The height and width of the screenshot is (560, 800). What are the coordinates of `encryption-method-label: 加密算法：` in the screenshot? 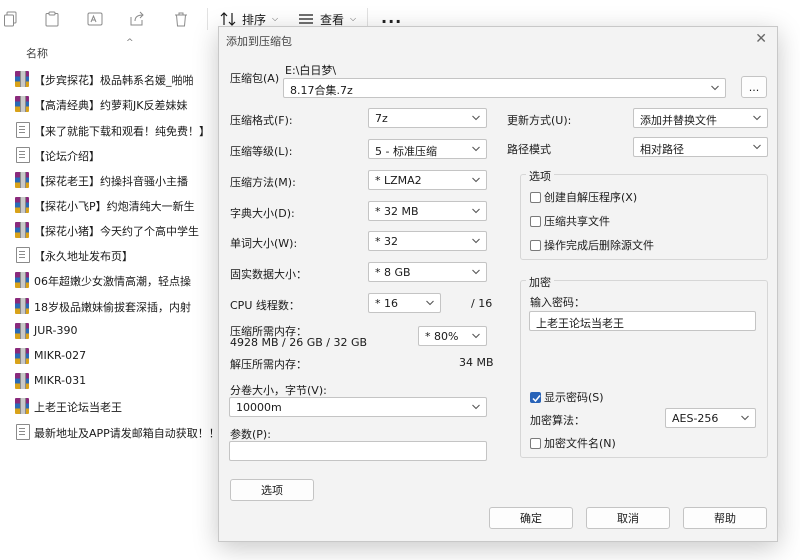 It's located at (557, 420).